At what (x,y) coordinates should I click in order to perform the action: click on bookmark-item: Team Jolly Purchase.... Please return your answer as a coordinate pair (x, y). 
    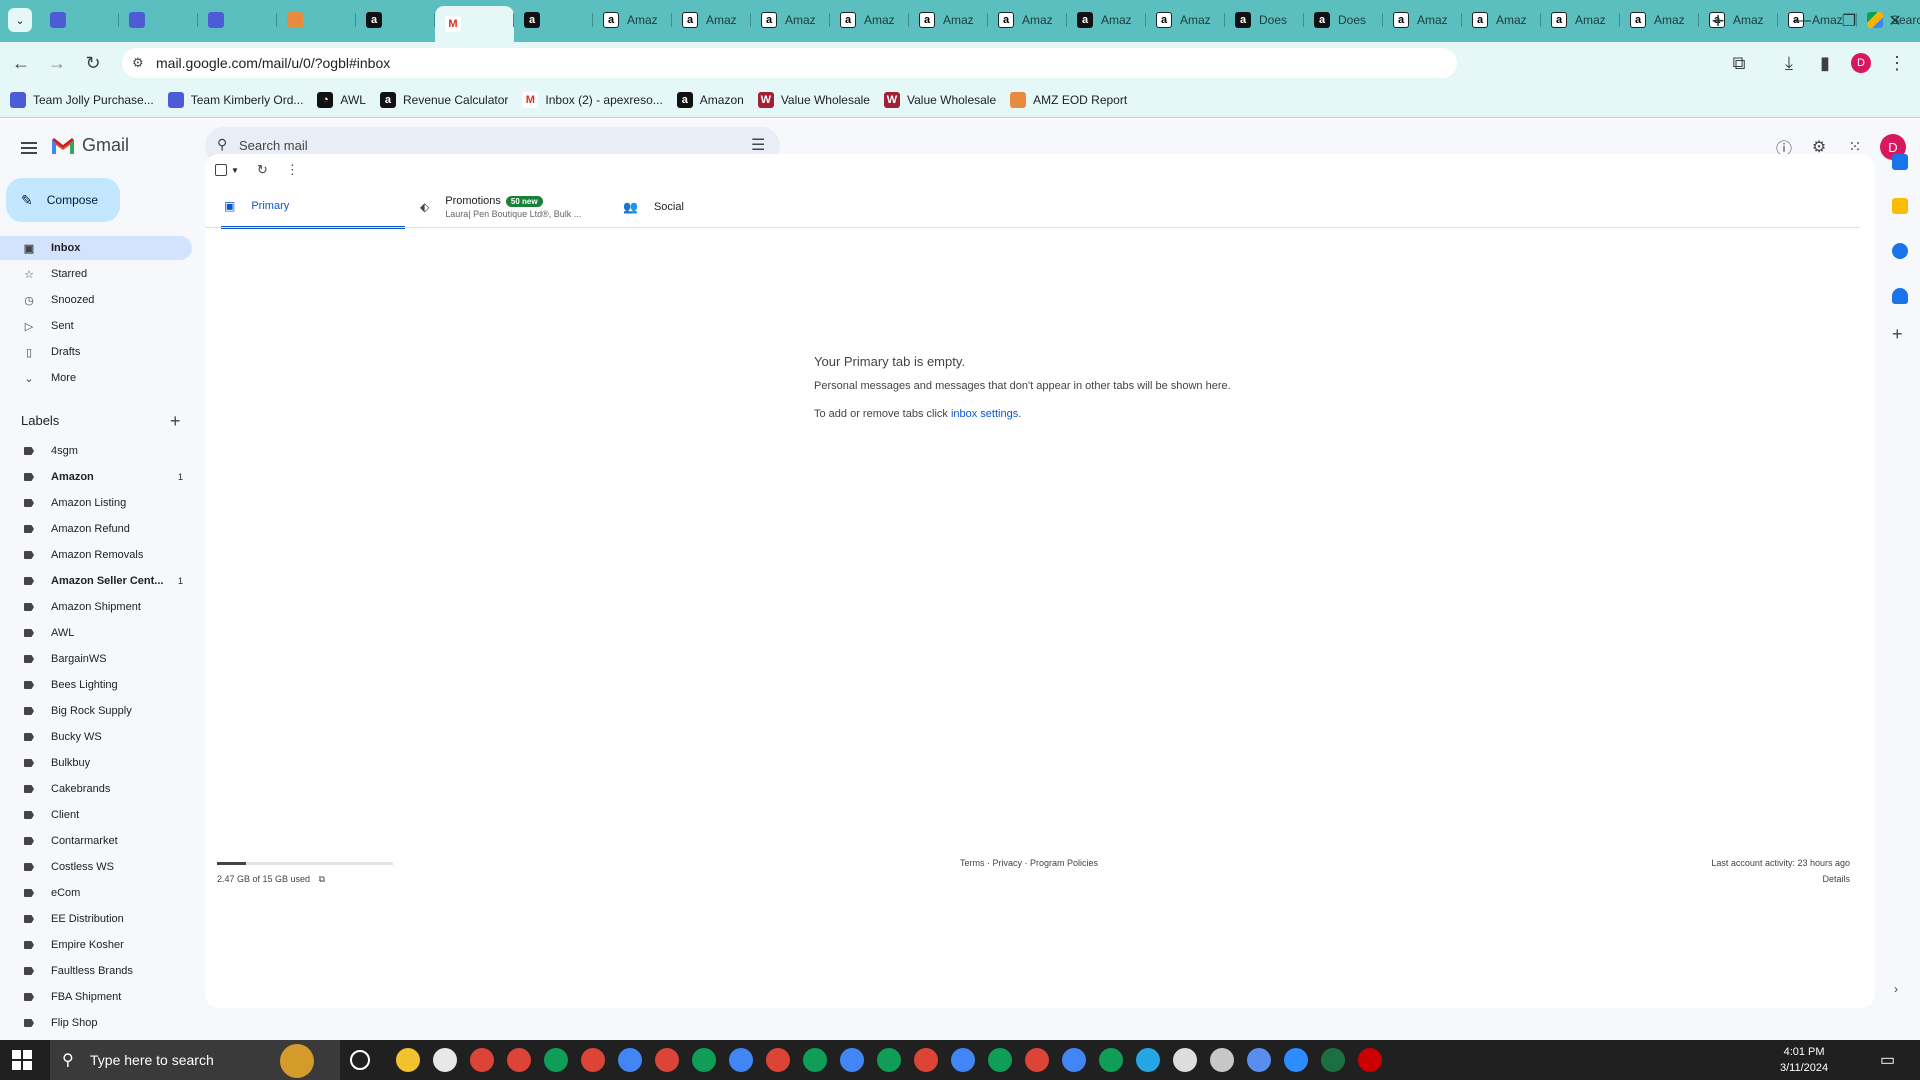
    Looking at the image, I should click on (82, 99).